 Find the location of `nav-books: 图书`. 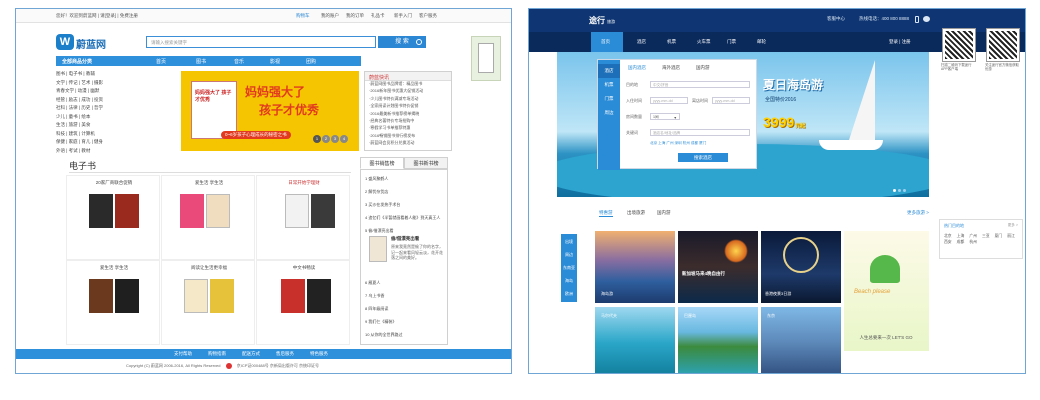

nav-books: 图书 is located at coordinates (201, 61).